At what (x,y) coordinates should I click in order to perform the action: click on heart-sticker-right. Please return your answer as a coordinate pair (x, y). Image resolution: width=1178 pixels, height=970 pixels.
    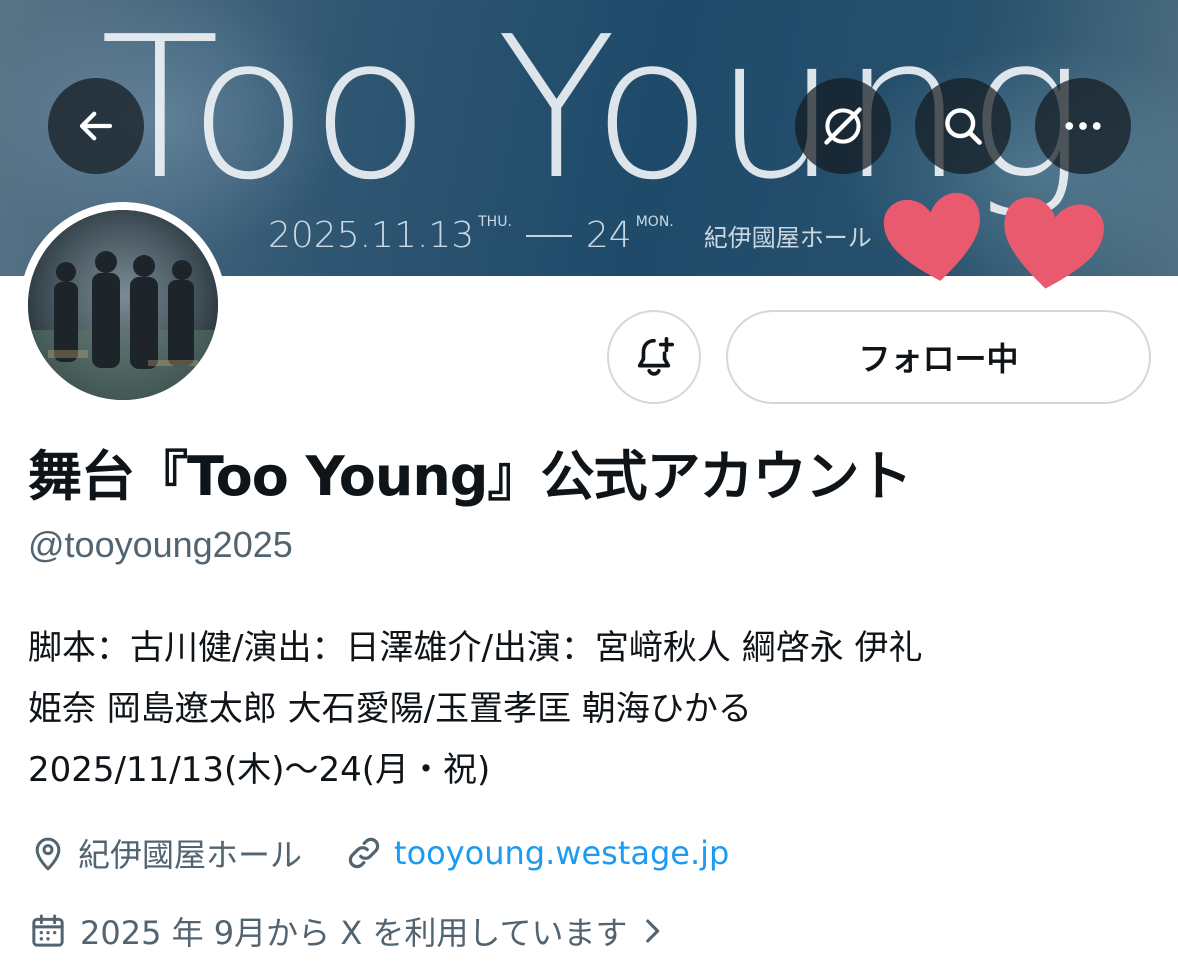
    Looking at the image, I should click on (1054, 243).